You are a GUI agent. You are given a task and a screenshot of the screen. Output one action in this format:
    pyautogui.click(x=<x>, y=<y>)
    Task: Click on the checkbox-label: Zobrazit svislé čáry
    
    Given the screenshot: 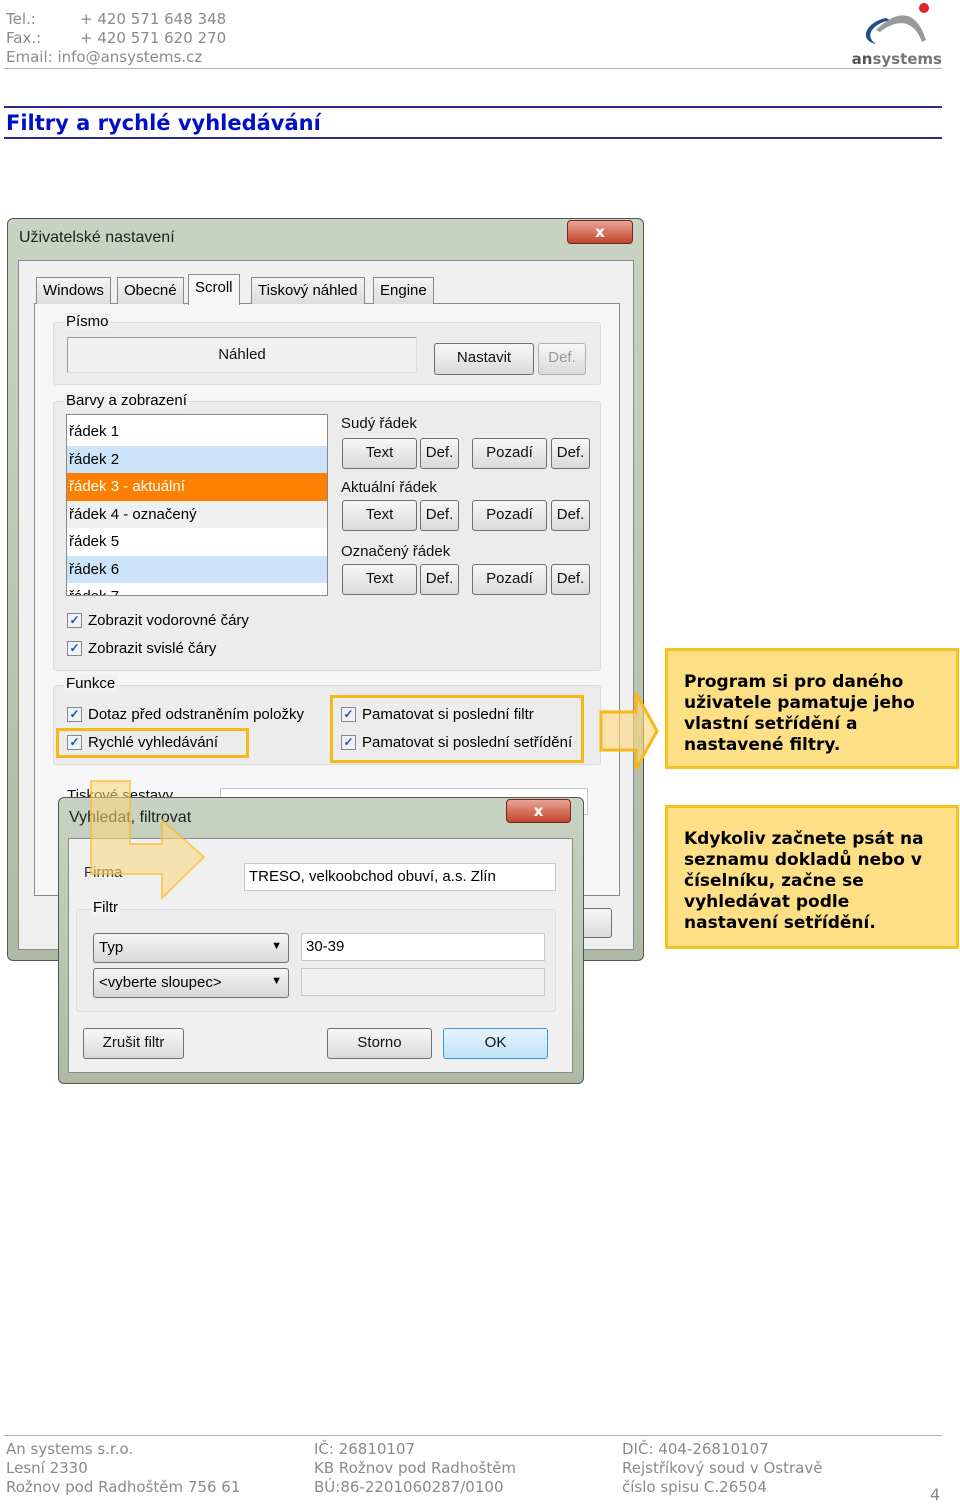 What is the action you would take?
    pyautogui.click(x=152, y=648)
    